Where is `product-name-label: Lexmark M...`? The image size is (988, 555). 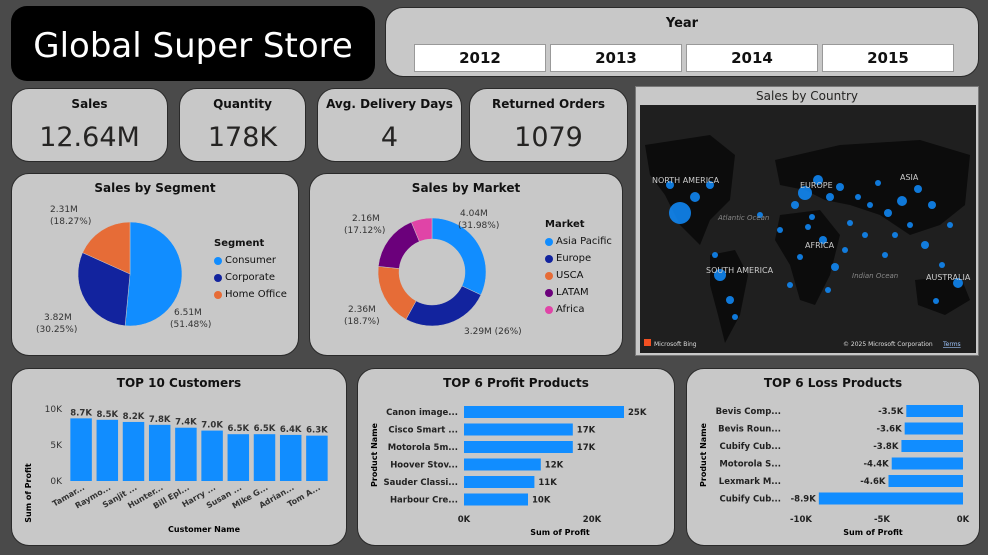 product-name-label: Lexmark M... is located at coordinates (750, 482).